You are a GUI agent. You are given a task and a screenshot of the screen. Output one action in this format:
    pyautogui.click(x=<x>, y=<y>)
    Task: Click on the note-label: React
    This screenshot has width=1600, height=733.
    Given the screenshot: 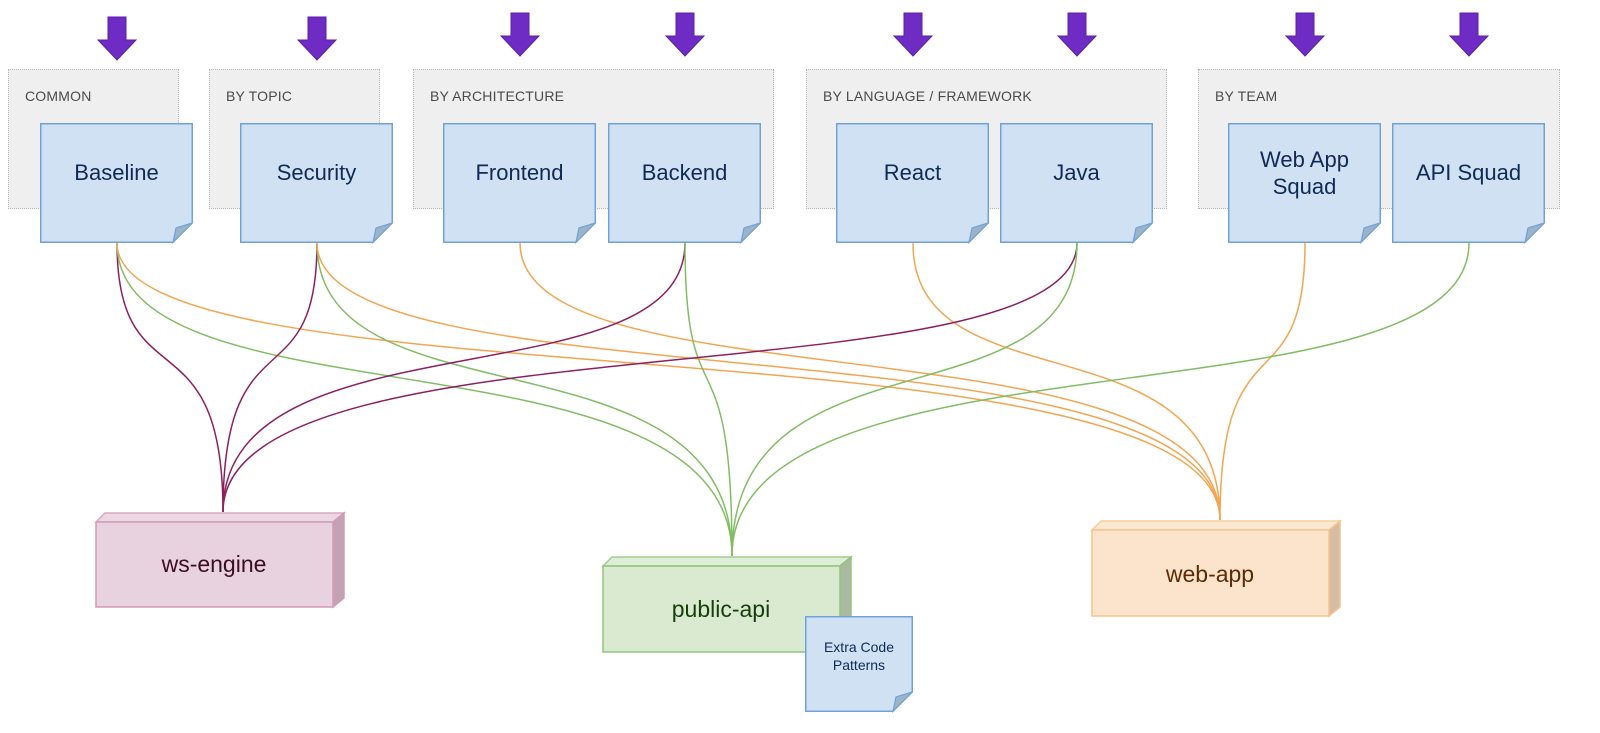 What is the action you would take?
    pyautogui.click(x=912, y=172)
    